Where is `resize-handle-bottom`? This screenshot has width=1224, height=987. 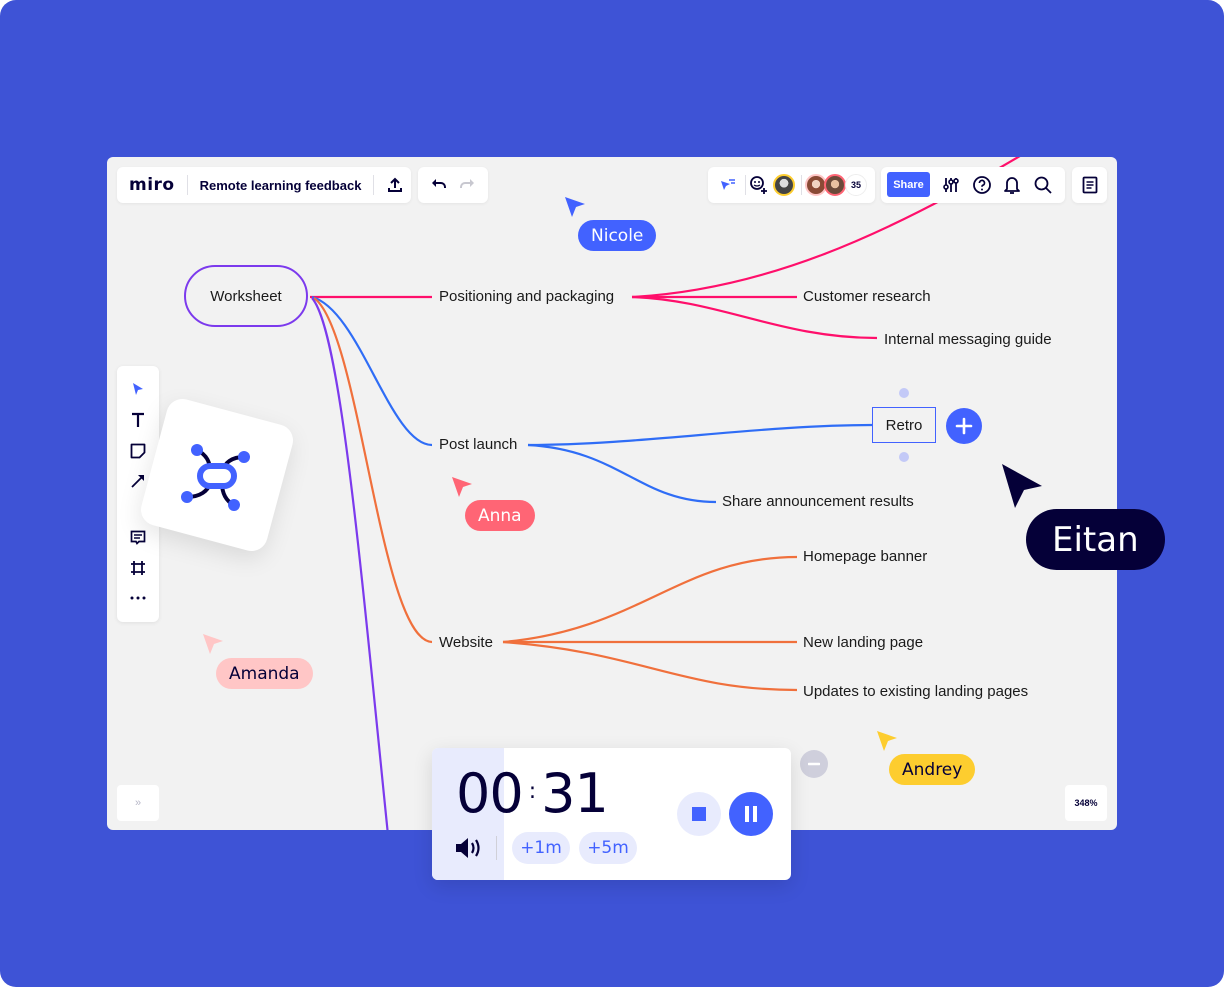
resize-handle-bottom is located at coordinates (904, 457).